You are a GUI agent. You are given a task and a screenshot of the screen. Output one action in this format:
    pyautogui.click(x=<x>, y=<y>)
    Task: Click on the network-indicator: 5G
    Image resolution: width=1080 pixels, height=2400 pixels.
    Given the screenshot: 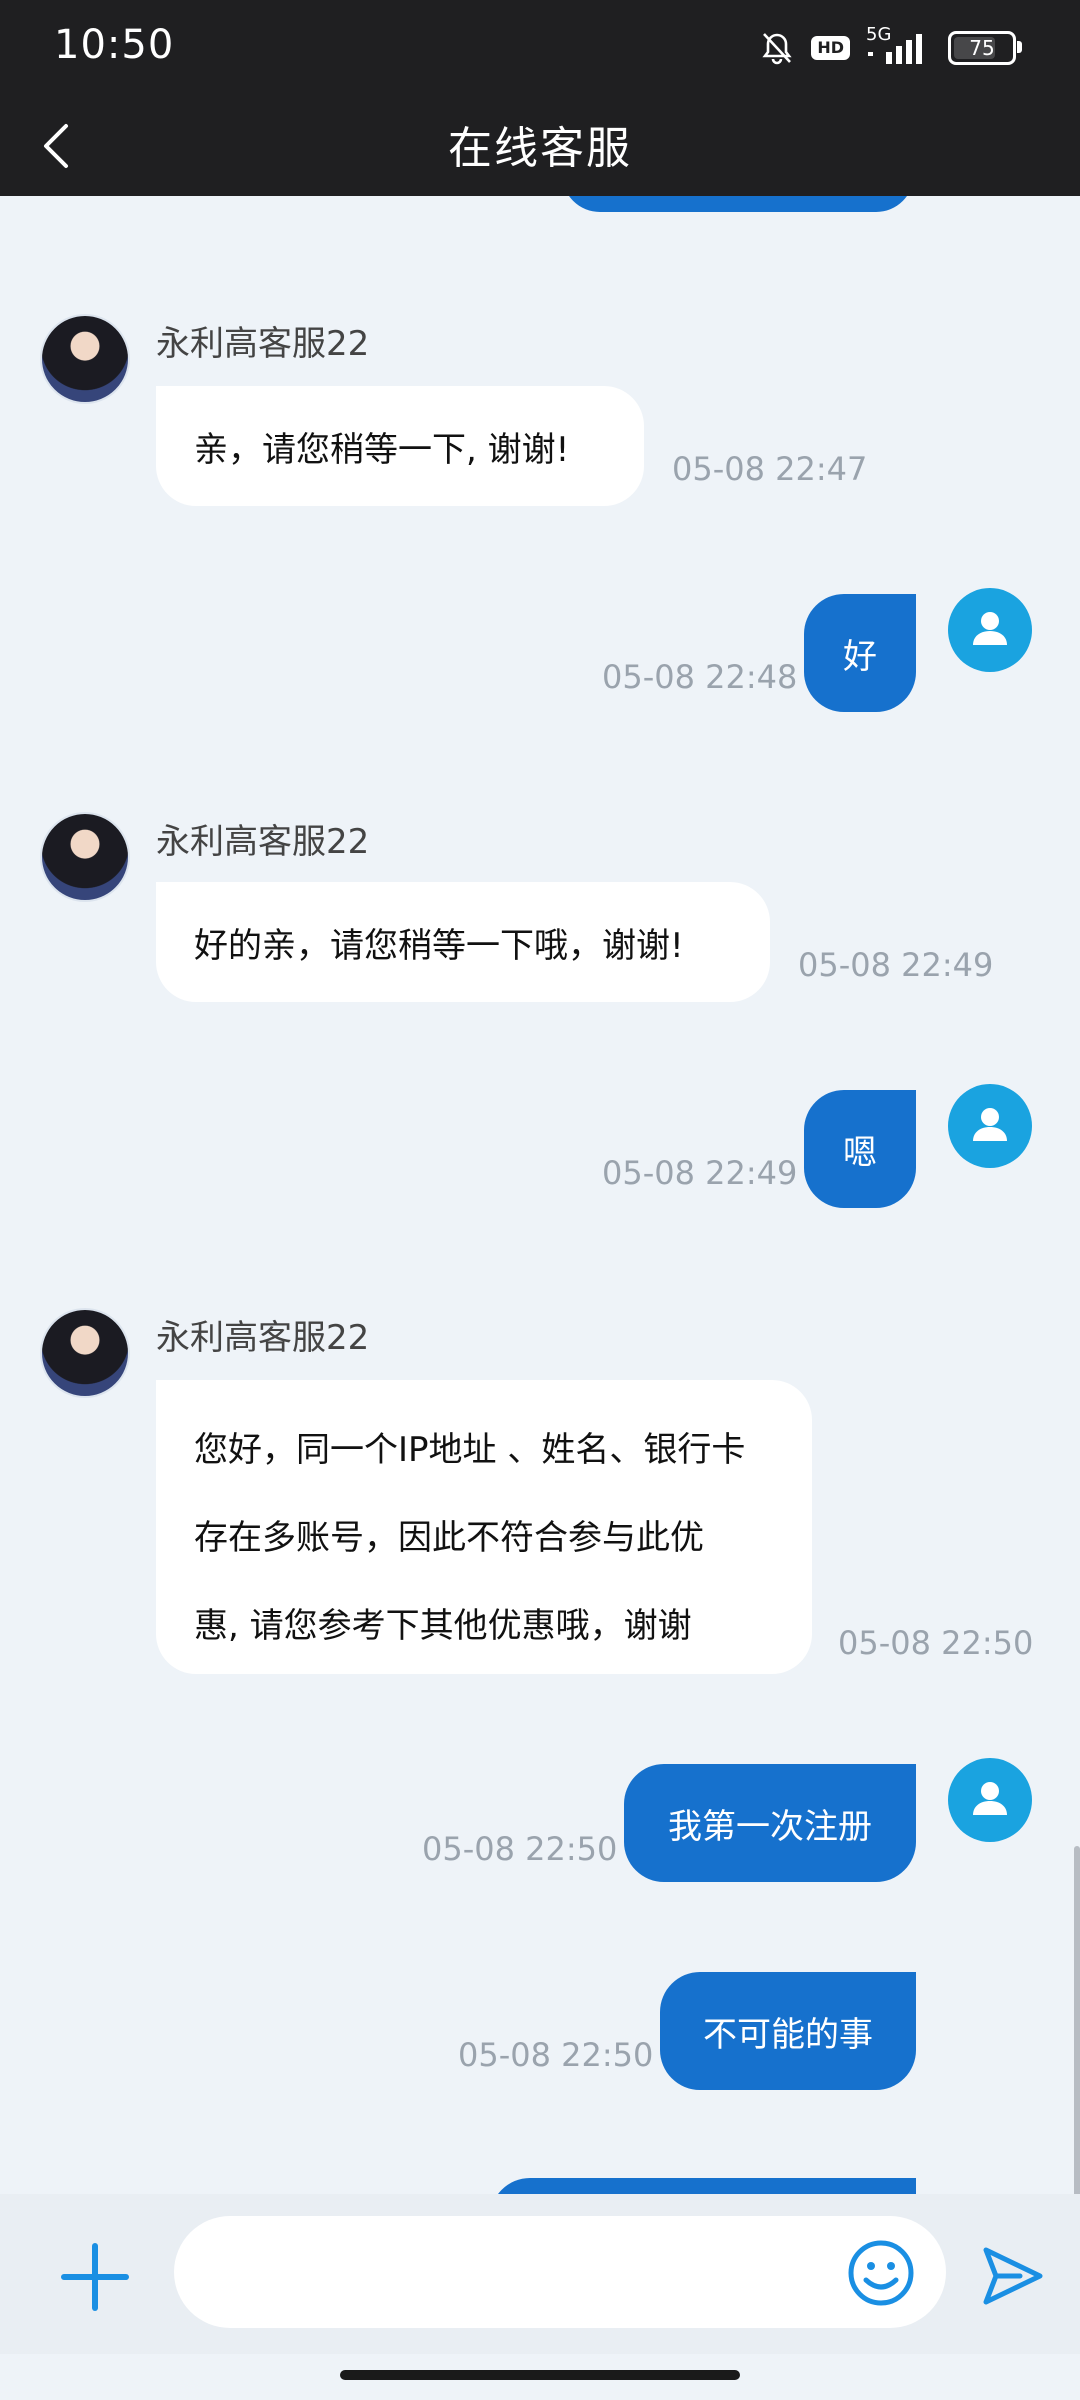 What is the action you would take?
    pyautogui.click(x=899, y=45)
    